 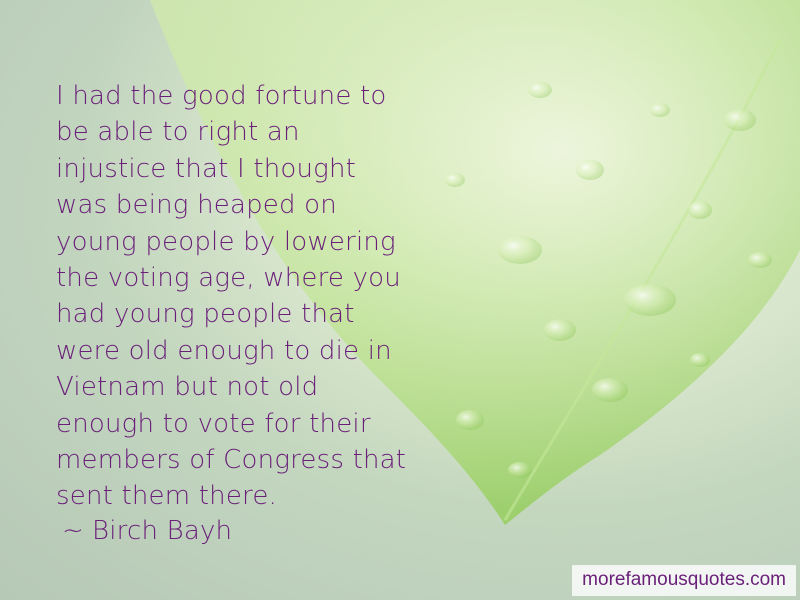 I want to click on author-prefix: ~, so click(x=73, y=531).